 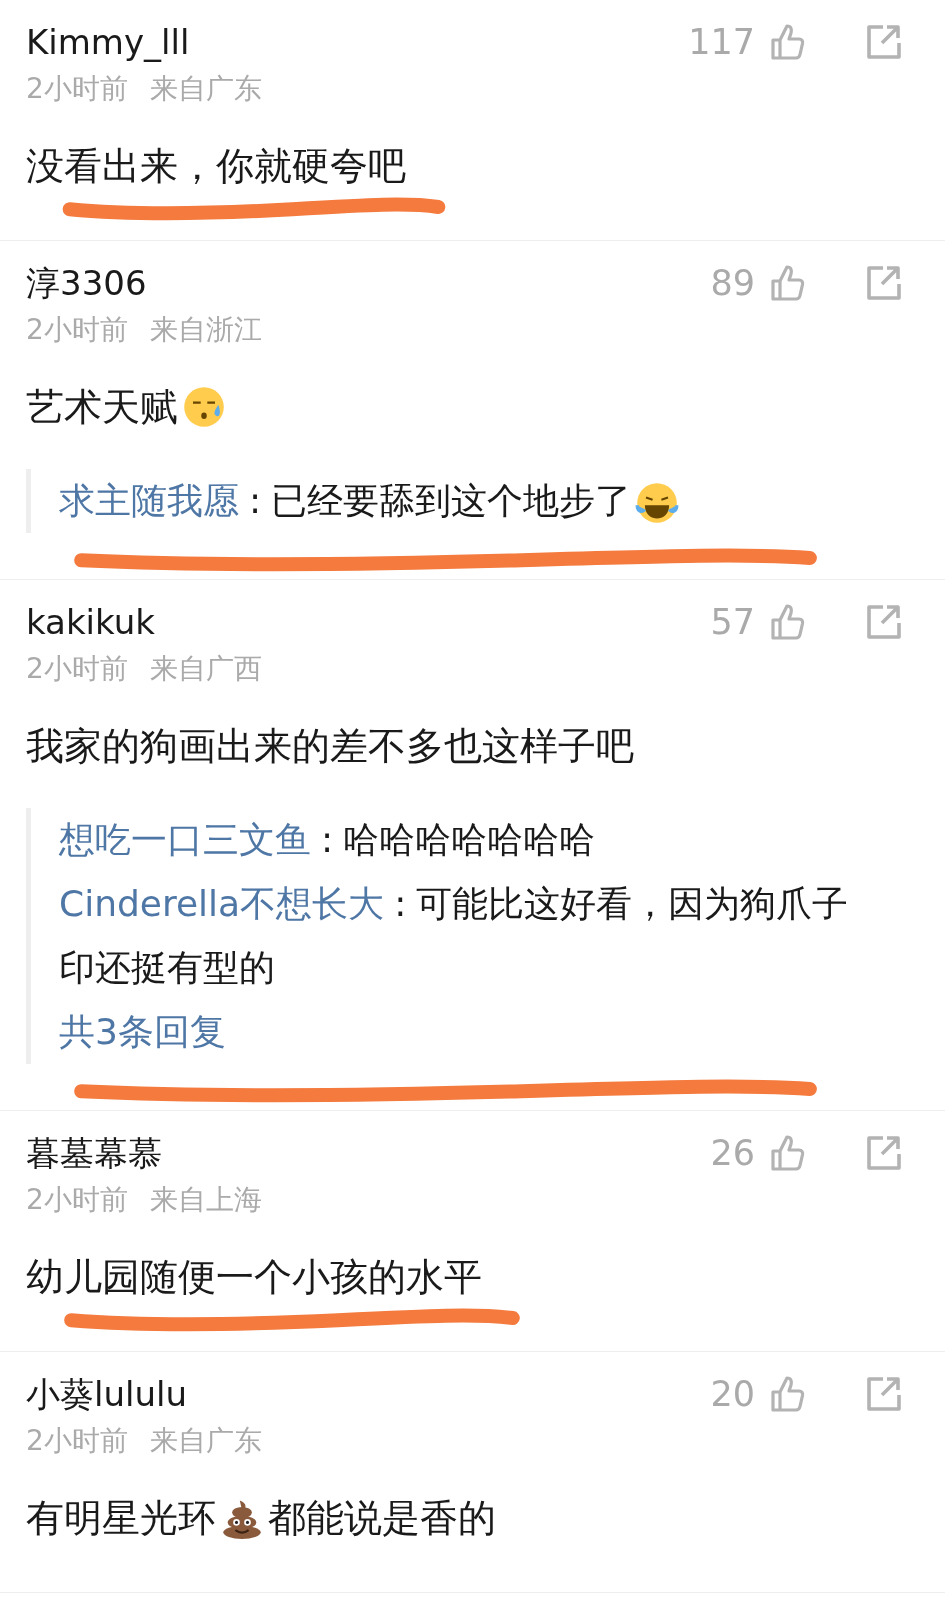 What do you see at coordinates (328, 840) in the screenshot?
I see `reply-text: 想吃一口三文鱼 : 哈哈哈哈哈哈哈` at bounding box center [328, 840].